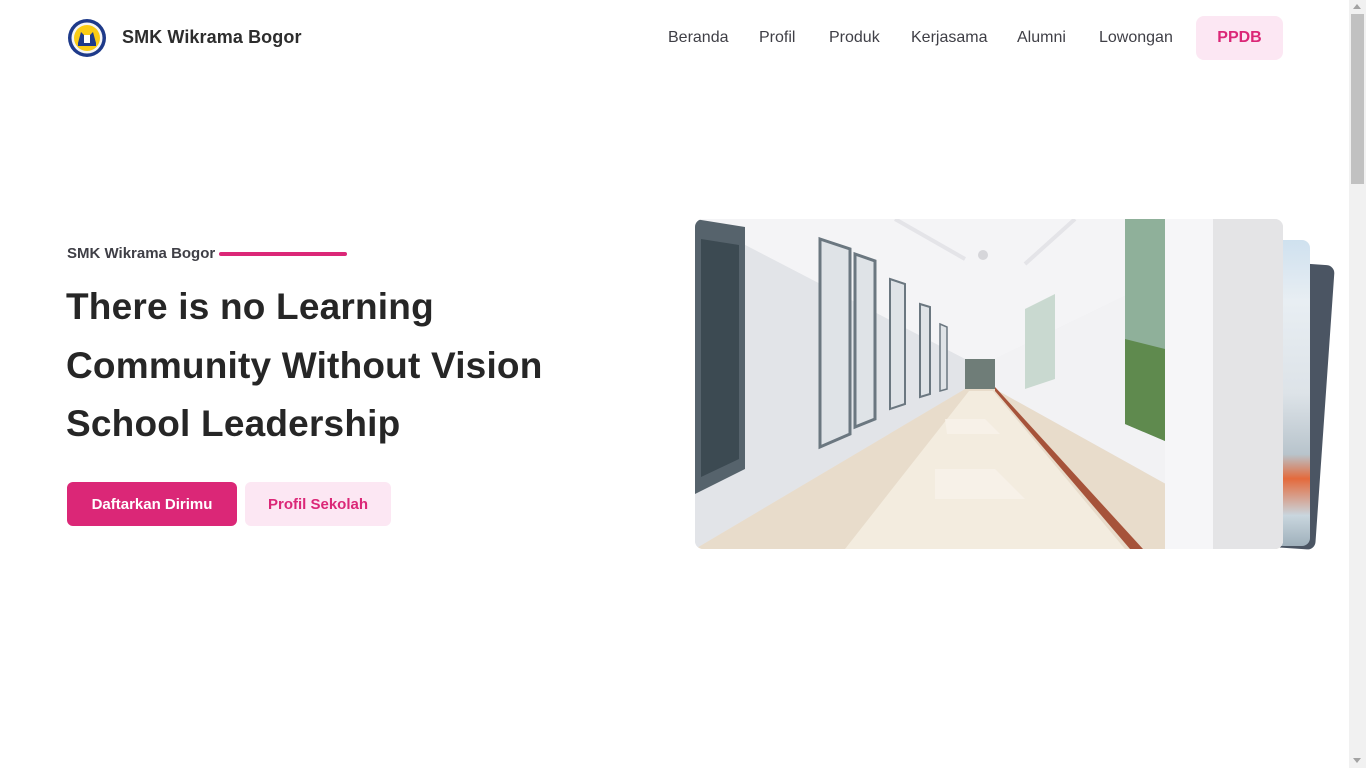  What do you see at coordinates (949, 38) in the screenshot?
I see `nav-item-kerjasama: Kerjasama` at bounding box center [949, 38].